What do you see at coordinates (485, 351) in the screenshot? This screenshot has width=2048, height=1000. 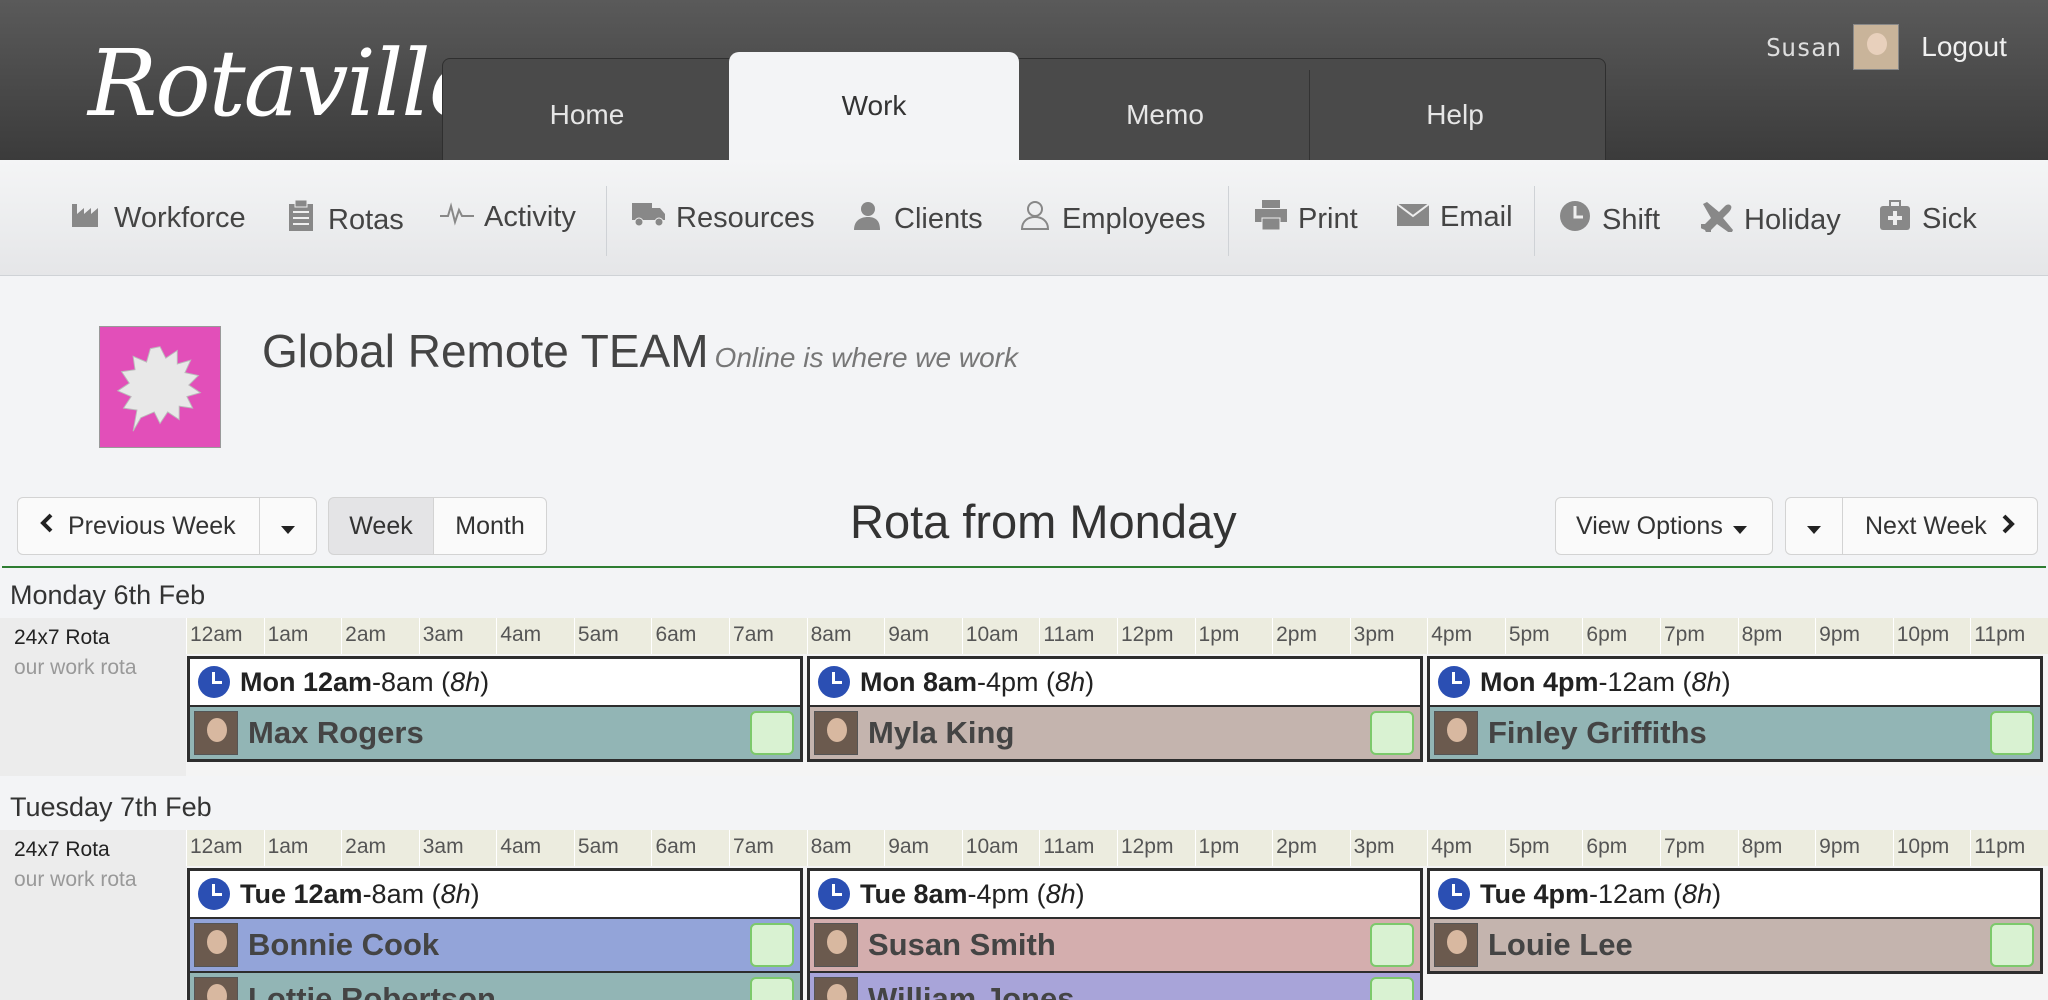 I see `team-name: Global Remote TEAM` at bounding box center [485, 351].